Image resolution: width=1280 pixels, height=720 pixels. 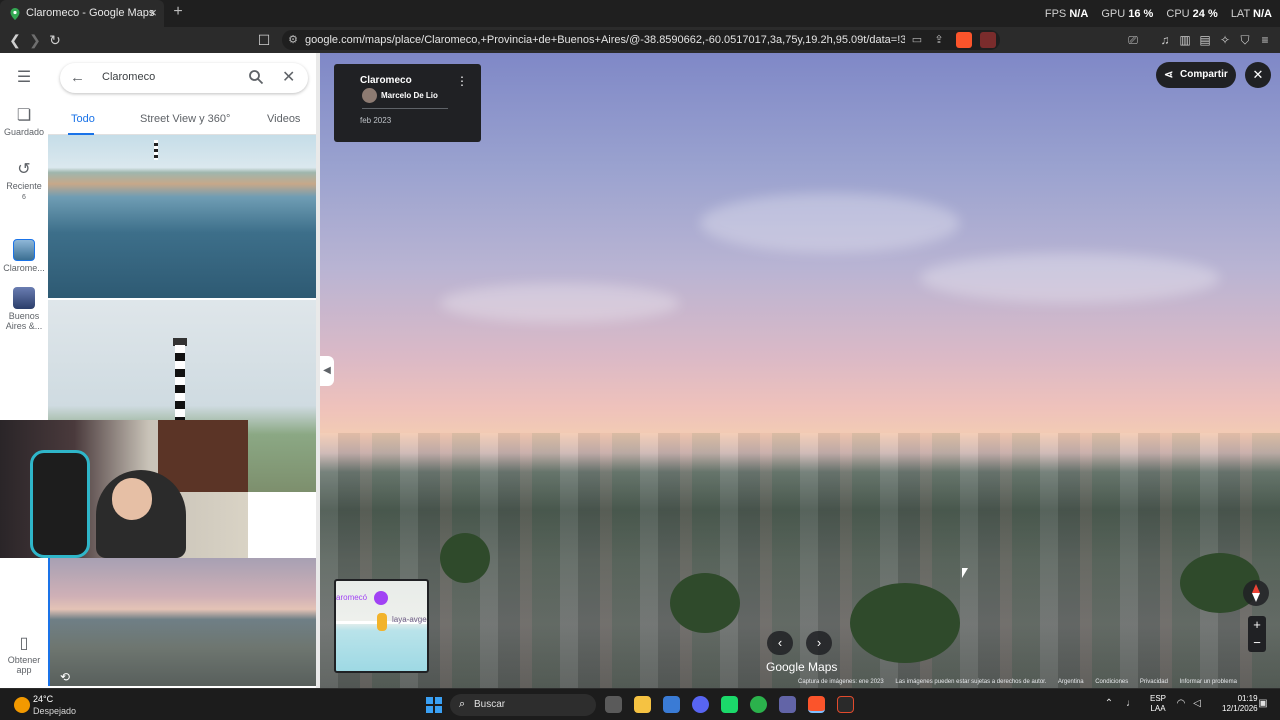 What do you see at coordinates (43, 699) in the screenshot?
I see `weather-temperature: 24°C` at bounding box center [43, 699].